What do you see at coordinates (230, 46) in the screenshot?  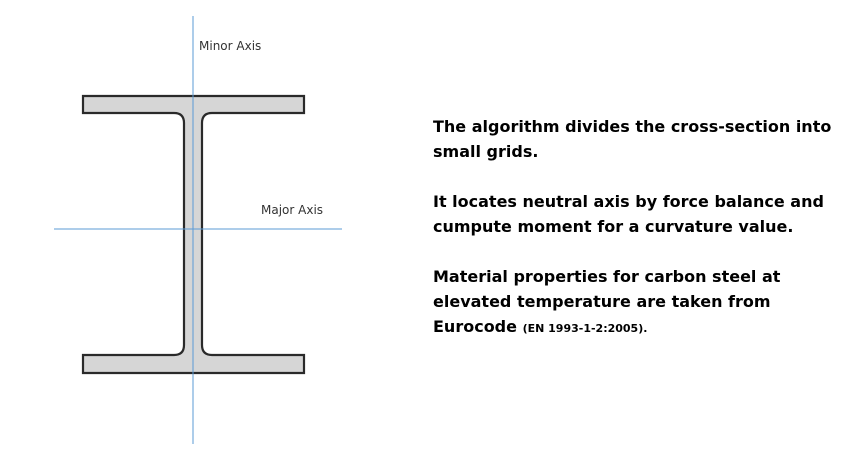 I see `minor-axis-label: Minor Axis` at bounding box center [230, 46].